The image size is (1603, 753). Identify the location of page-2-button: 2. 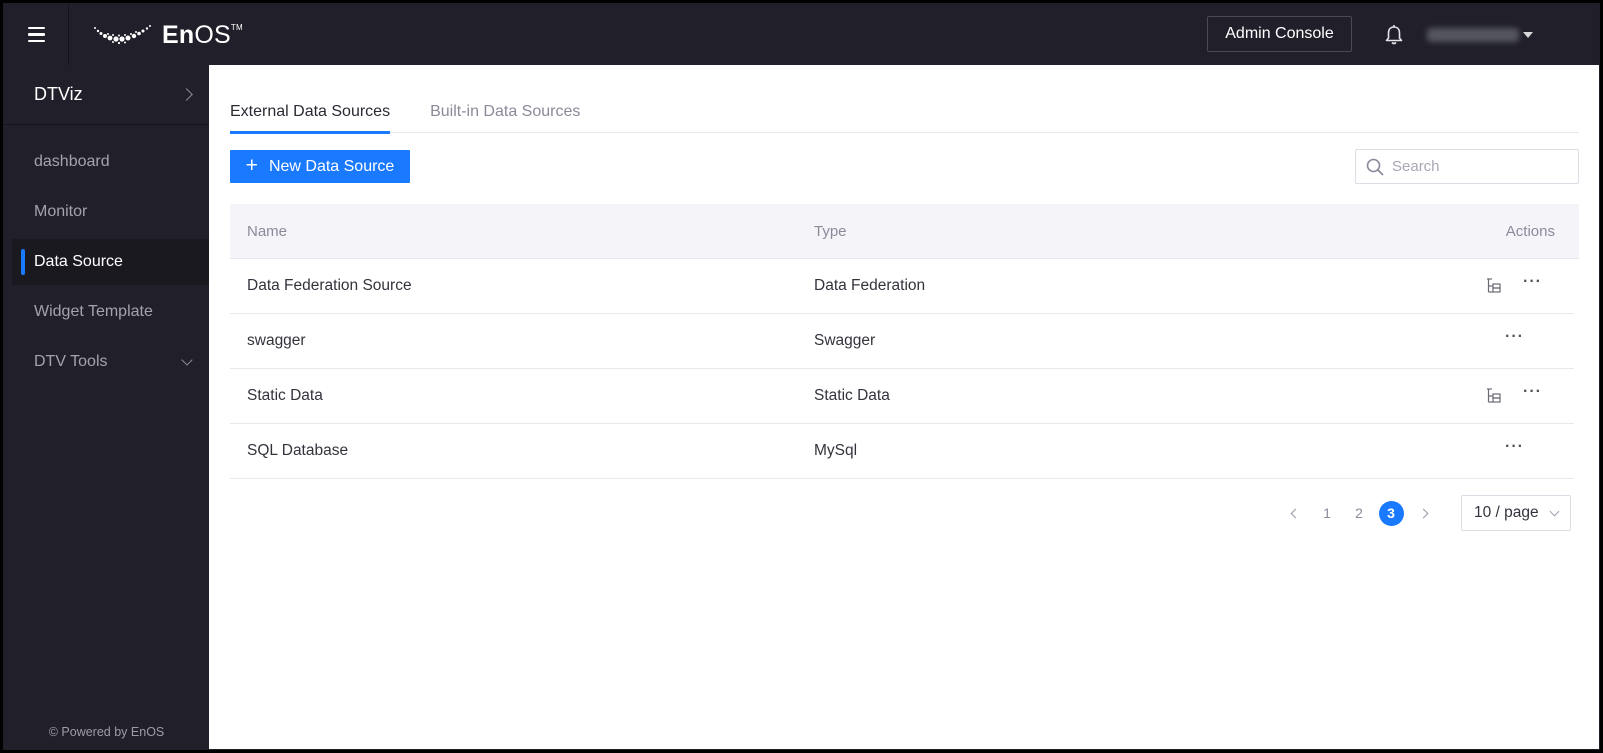
(1359, 513).